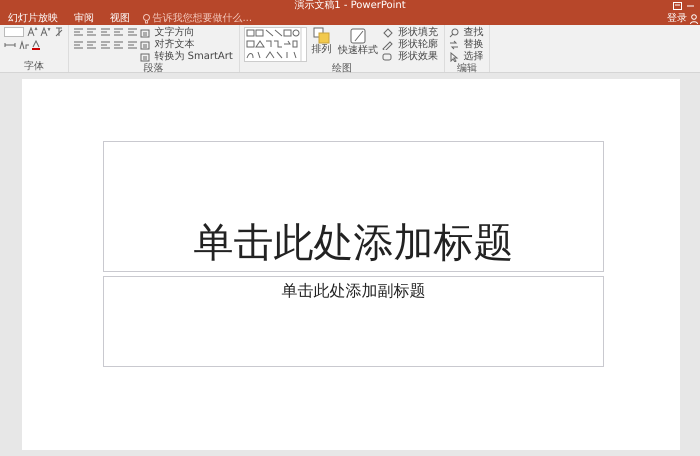 This screenshot has width=700, height=456. What do you see at coordinates (321, 45) in the screenshot?
I see `arrange-button: 排列` at bounding box center [321, 45].